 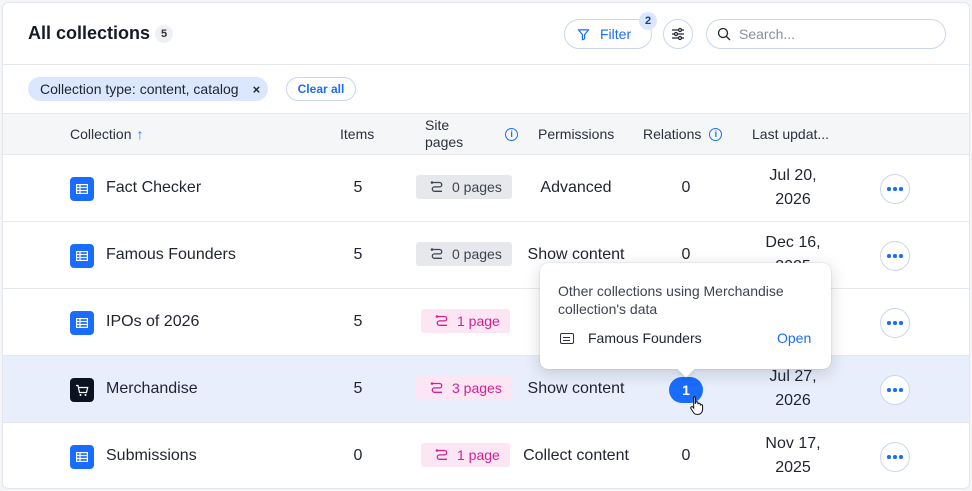 What do you see at coordinates (189, 89) in the screenshot?
I see `chip-value: content, catalog` at bounding box center [189, 89].